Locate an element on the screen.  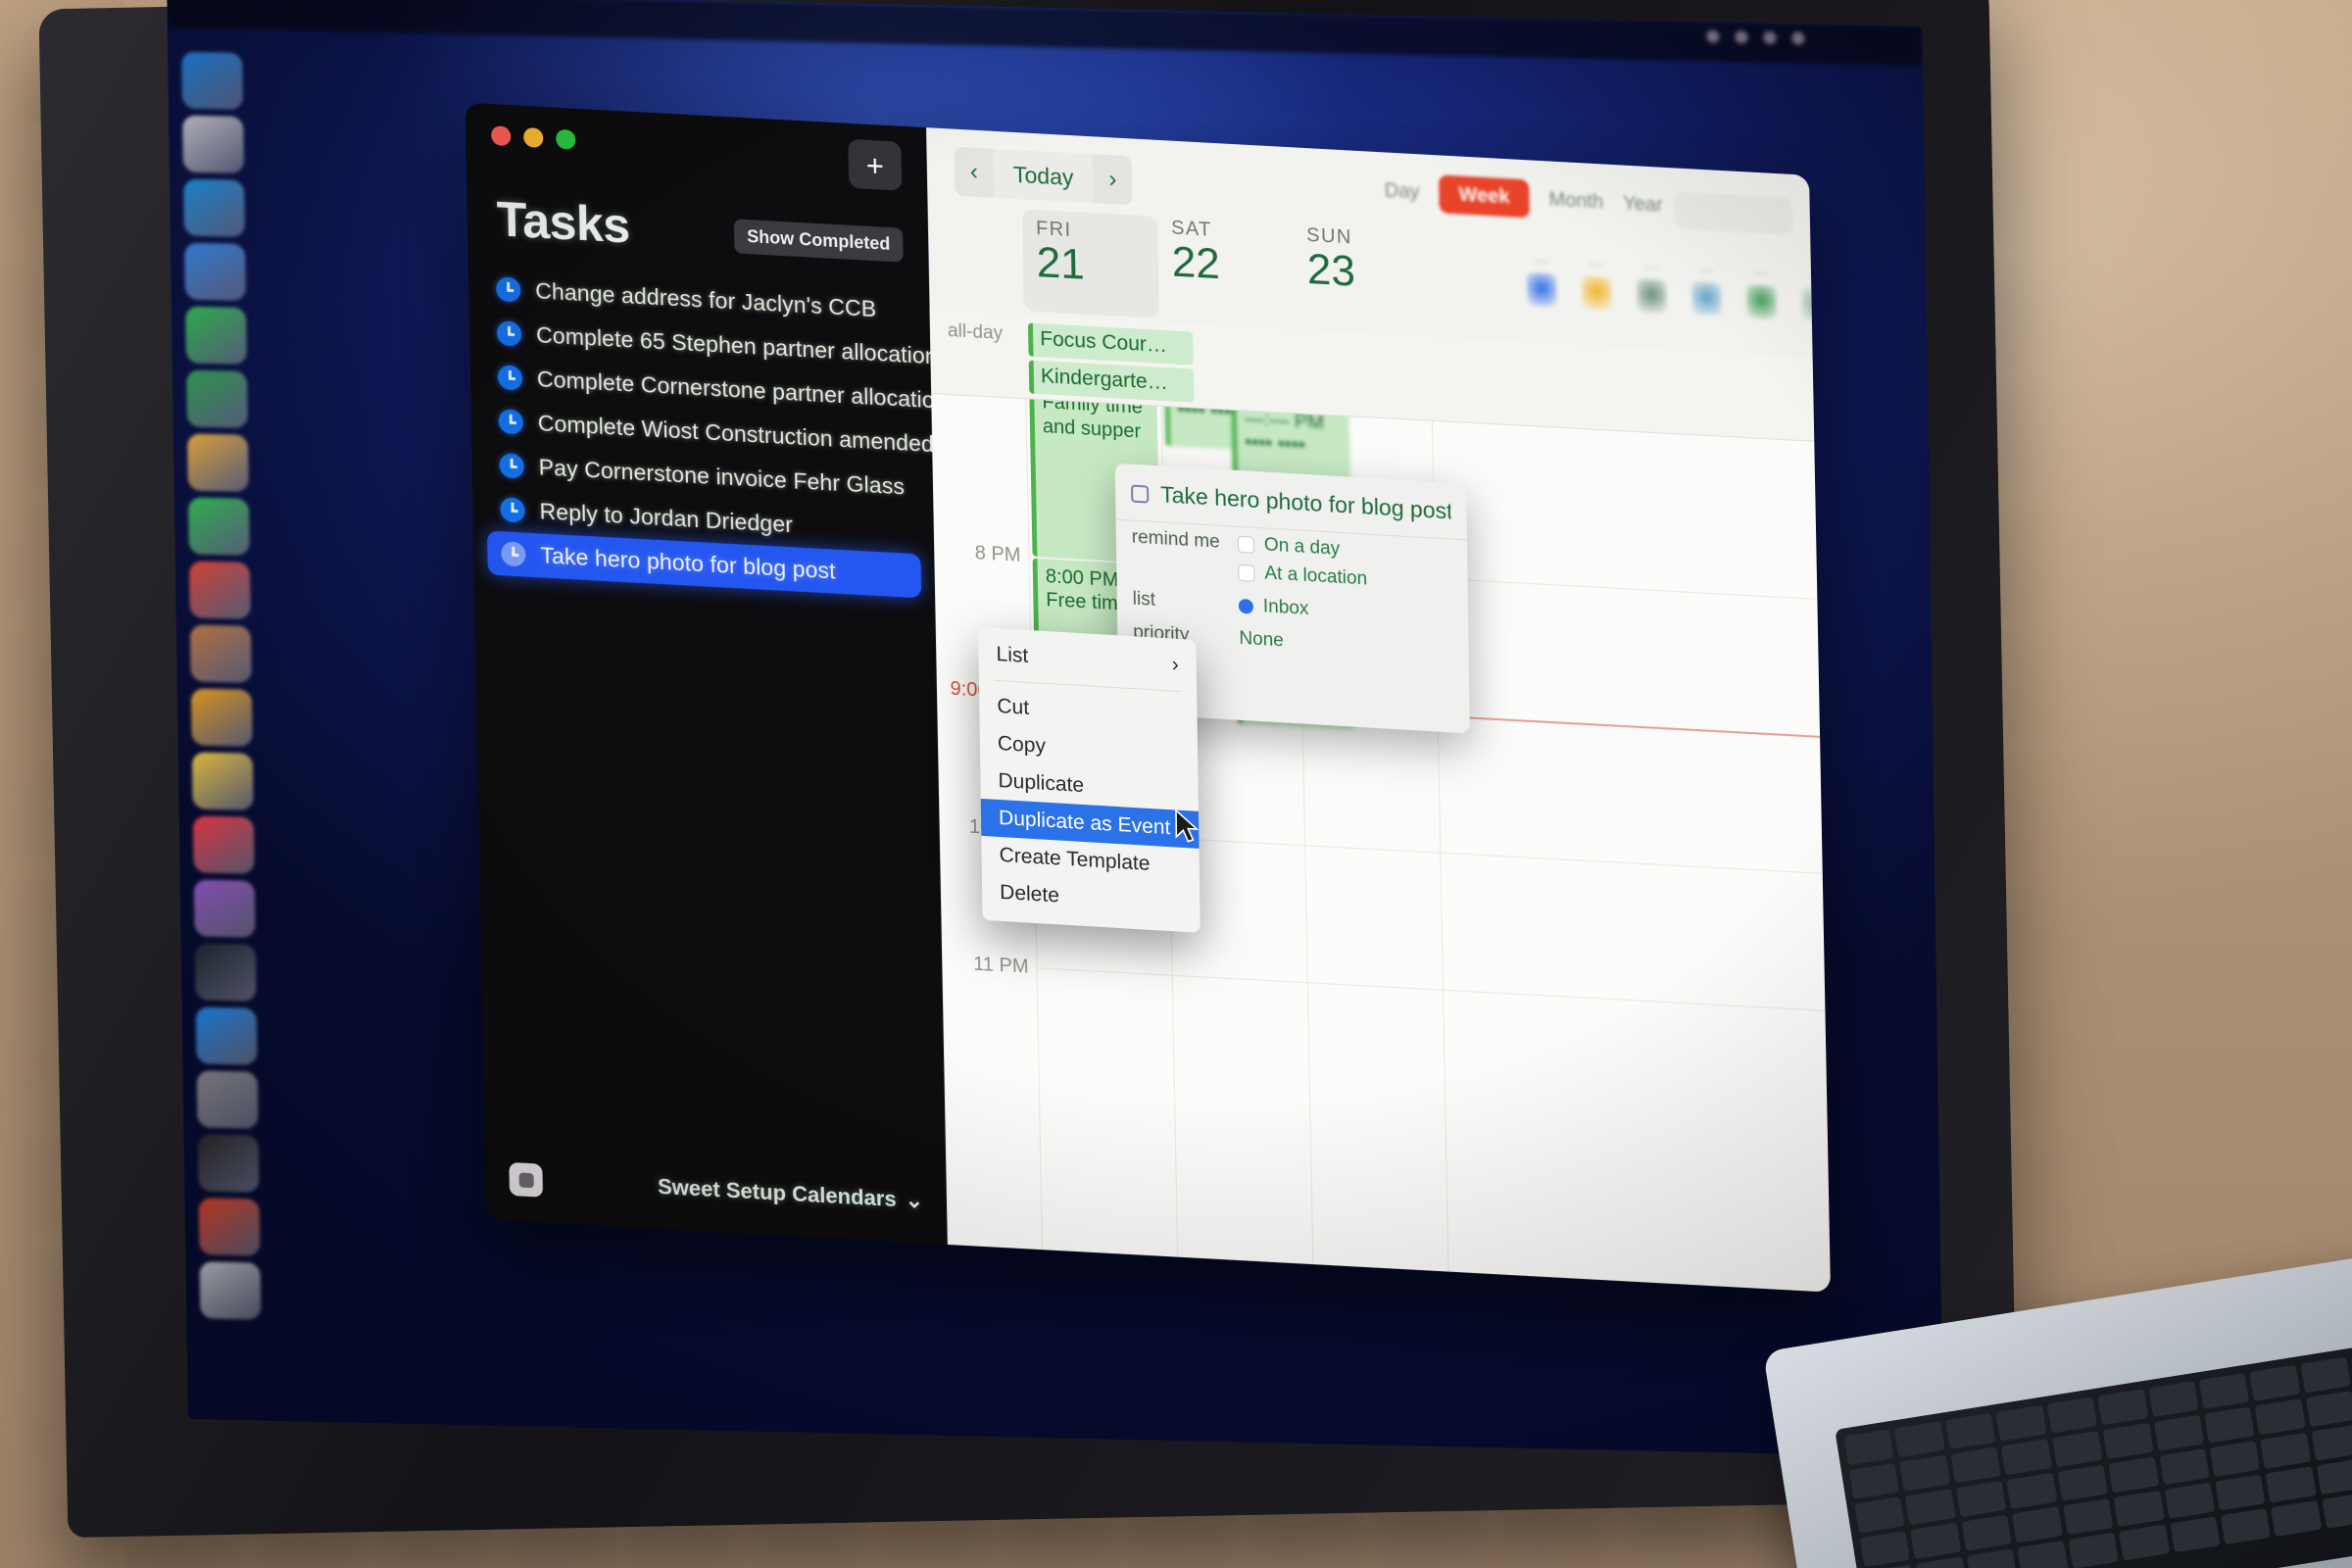
fantastical-icon is located at coordinates (229, 1227).